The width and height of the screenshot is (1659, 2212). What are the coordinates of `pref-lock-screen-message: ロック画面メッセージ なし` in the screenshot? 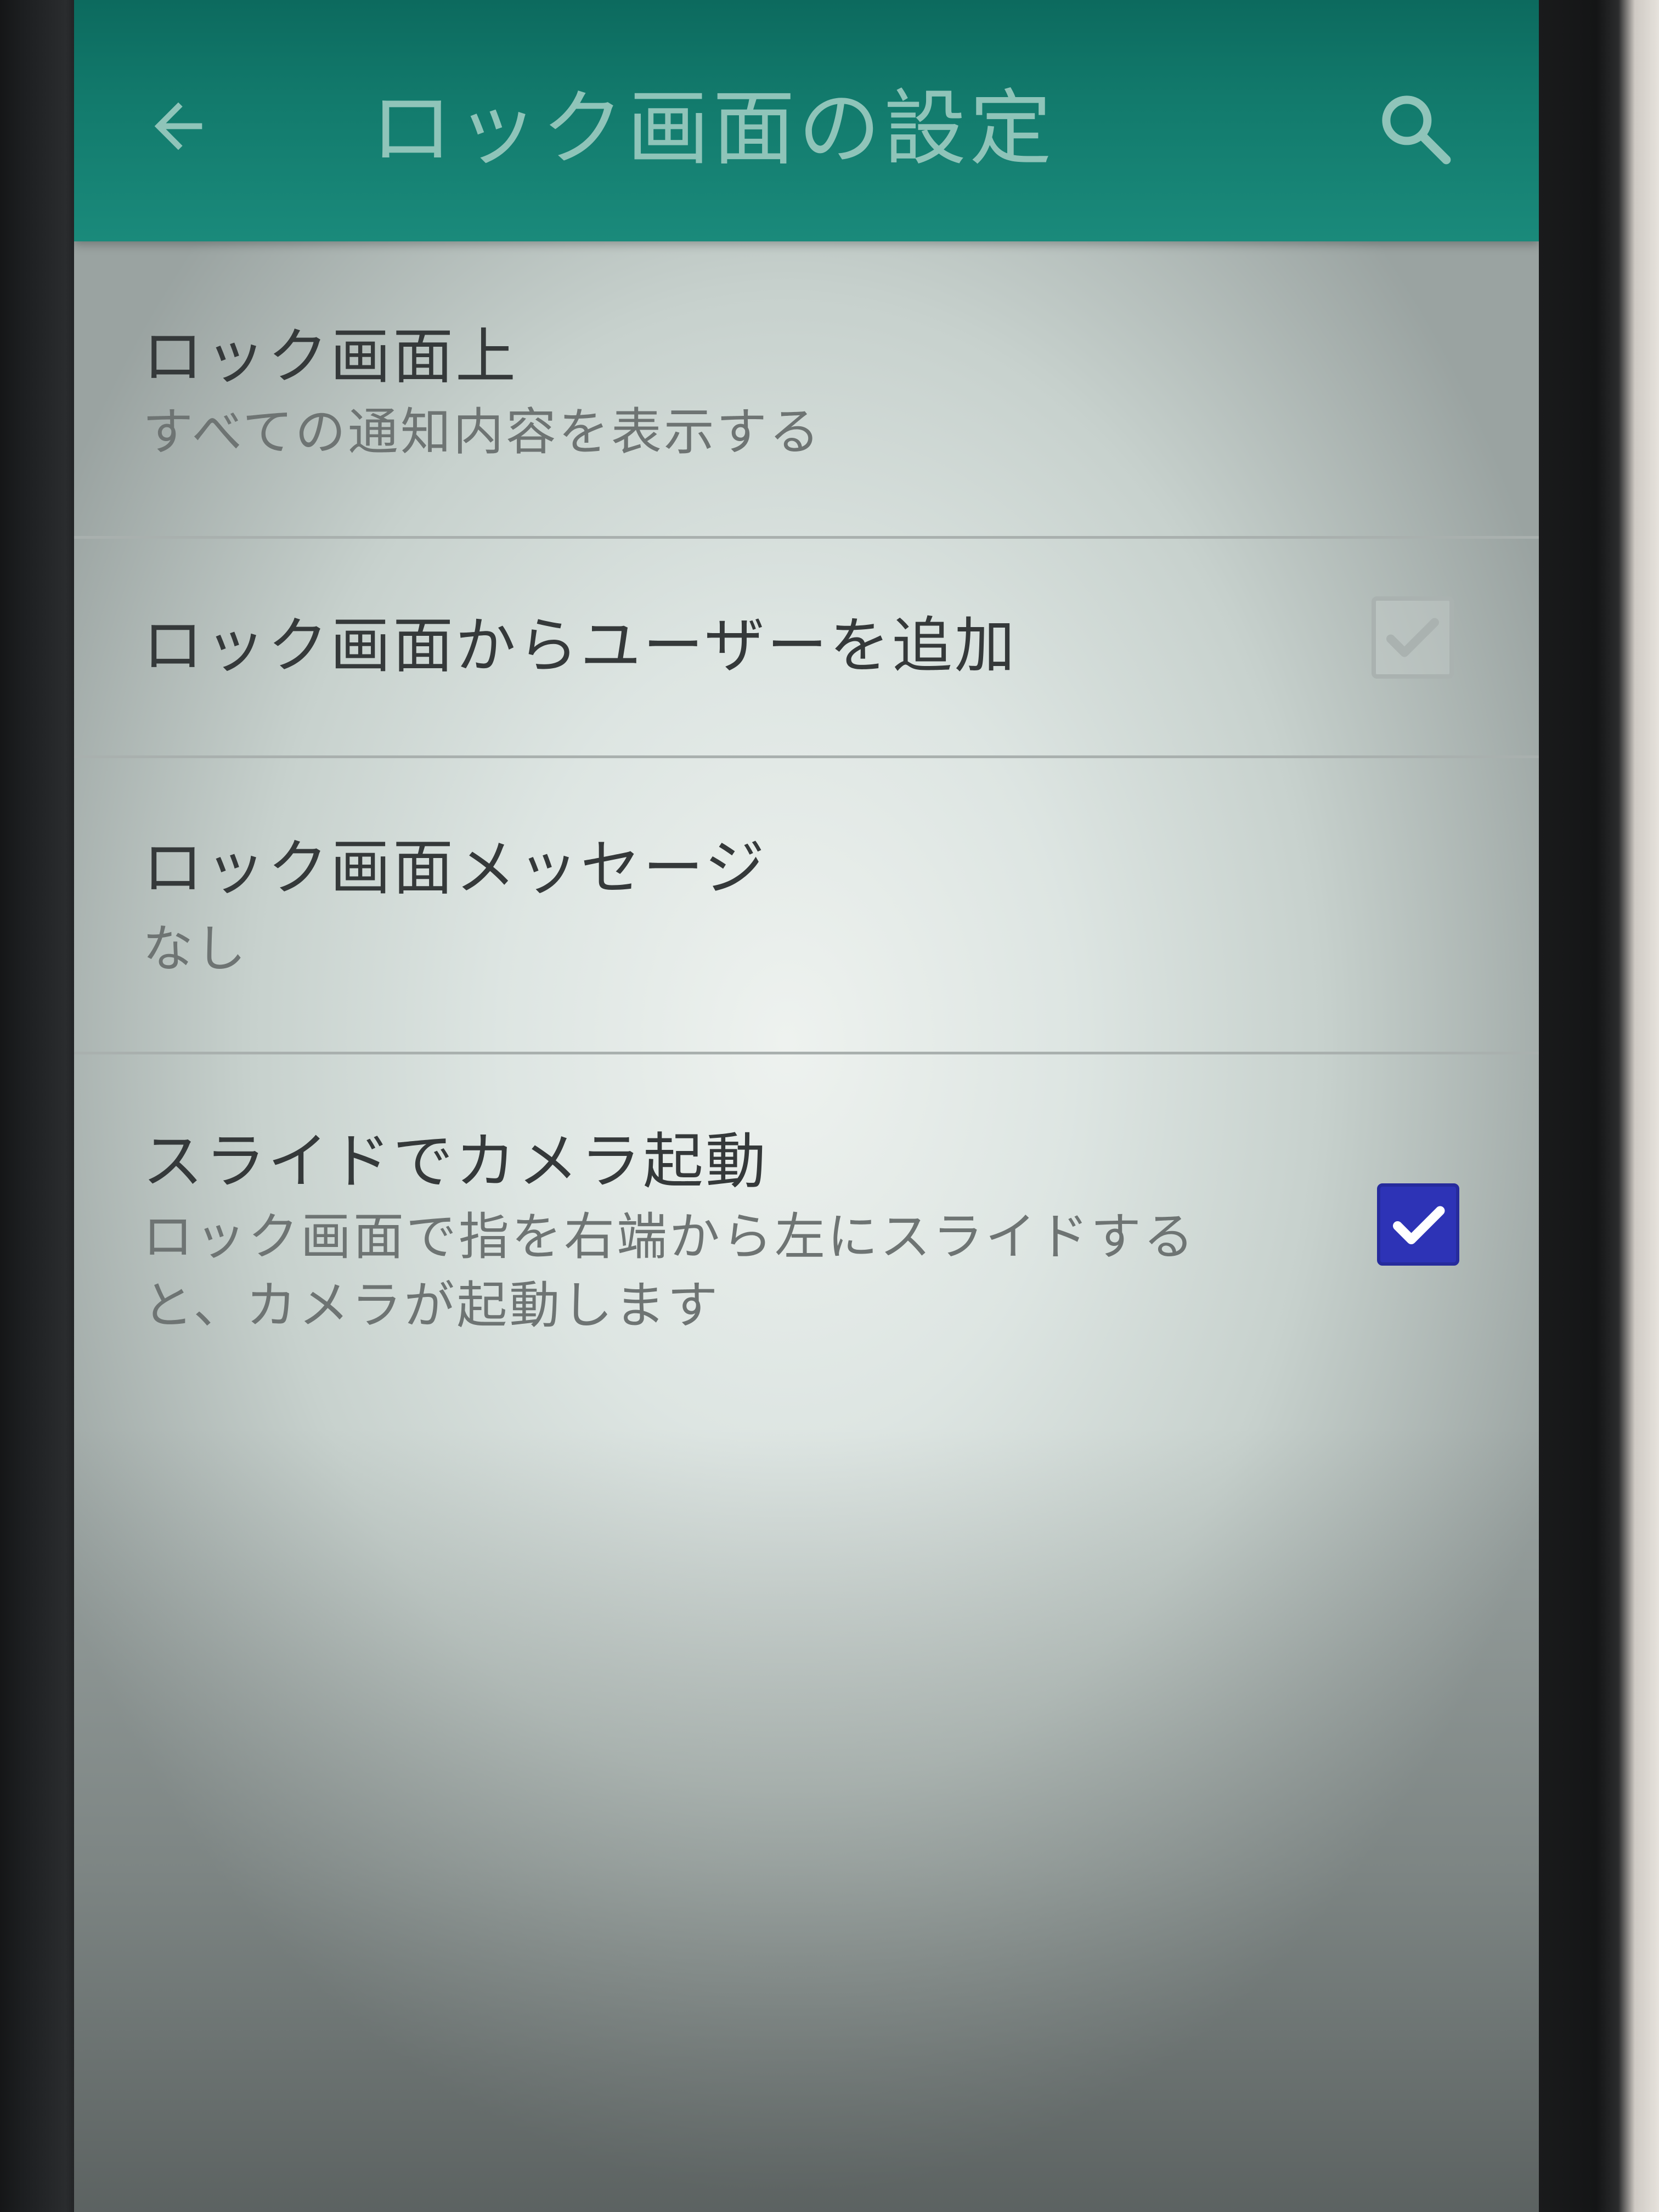 It's located at (806, 905).